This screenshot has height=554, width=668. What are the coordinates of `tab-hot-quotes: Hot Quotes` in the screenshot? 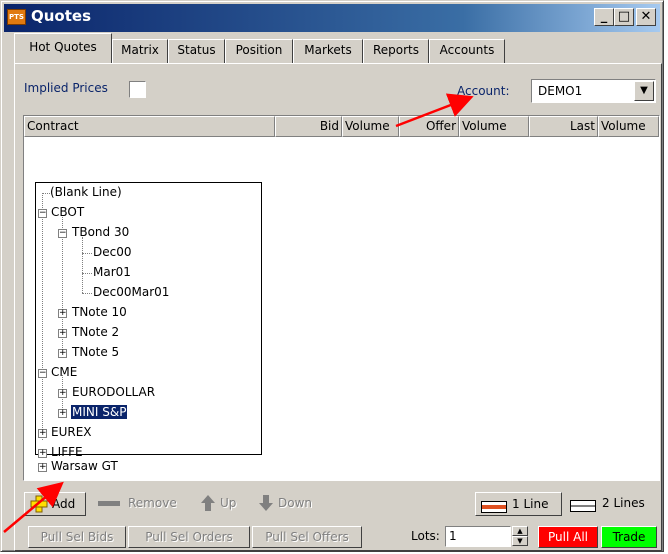 It's located at (63, 48).